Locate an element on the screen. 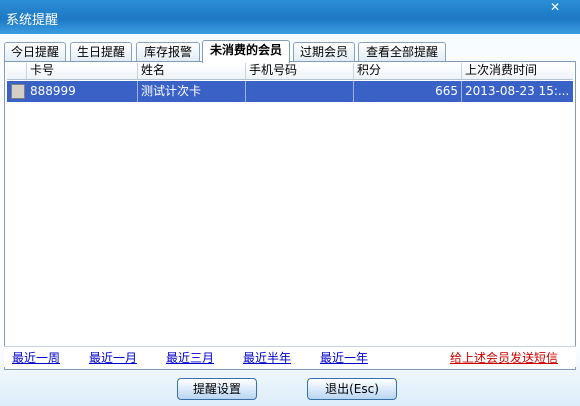 Image resolution: width=580 pixels, height=406 pixels. title-bar: 系统提醒 ✕ is located at coordinates (290, 17).